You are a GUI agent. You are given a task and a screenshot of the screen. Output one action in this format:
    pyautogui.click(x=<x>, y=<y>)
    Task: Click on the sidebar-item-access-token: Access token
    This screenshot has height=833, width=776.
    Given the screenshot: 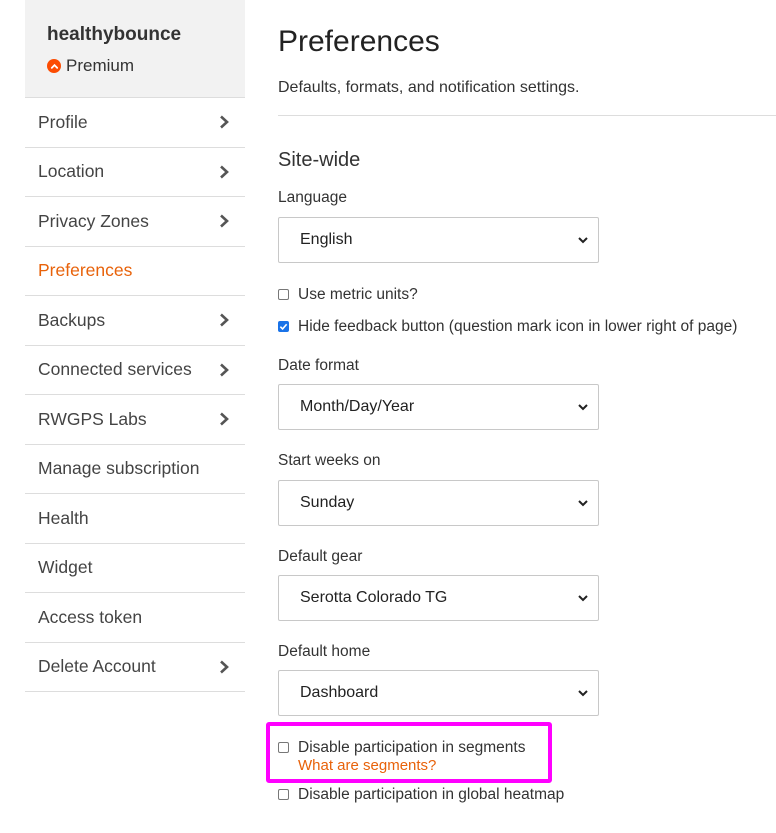 What is the action you would take?
    pyautogui.click(x=135, y=618)
    